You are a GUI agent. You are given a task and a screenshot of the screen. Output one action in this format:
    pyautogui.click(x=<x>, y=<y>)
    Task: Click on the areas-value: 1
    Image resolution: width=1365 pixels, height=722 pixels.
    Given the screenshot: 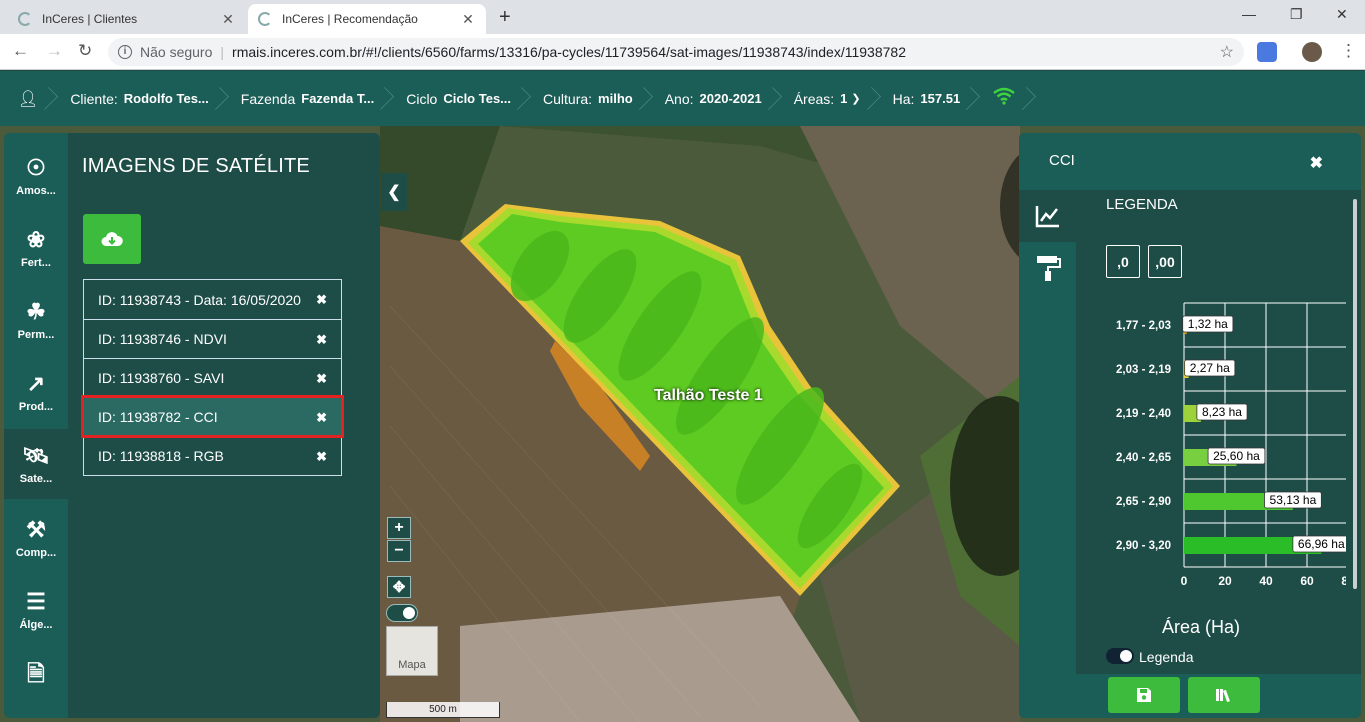 What is the action you would take?
    pyautogui.click(x=844, y=98)
    